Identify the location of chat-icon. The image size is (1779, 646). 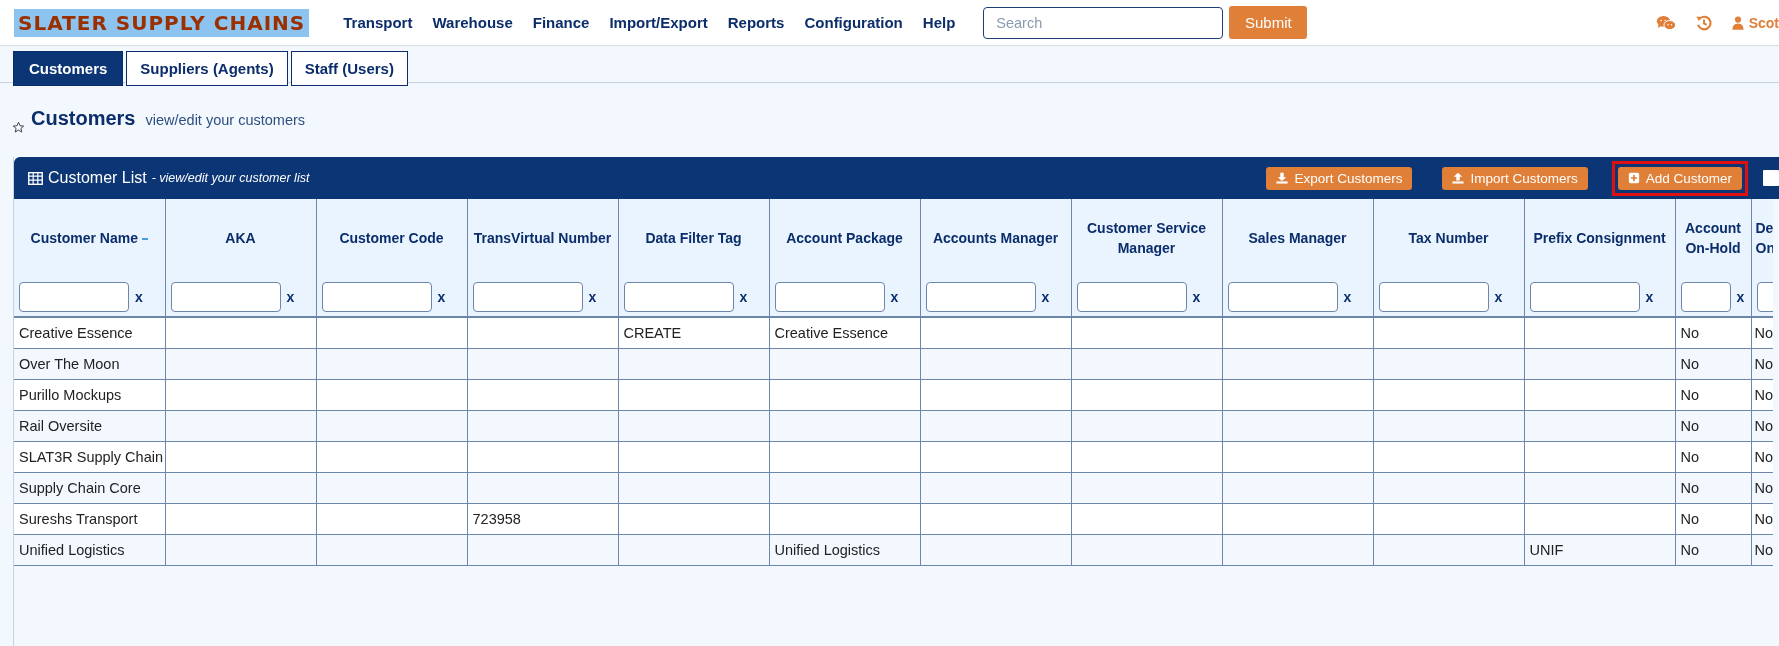
(1665, 22).